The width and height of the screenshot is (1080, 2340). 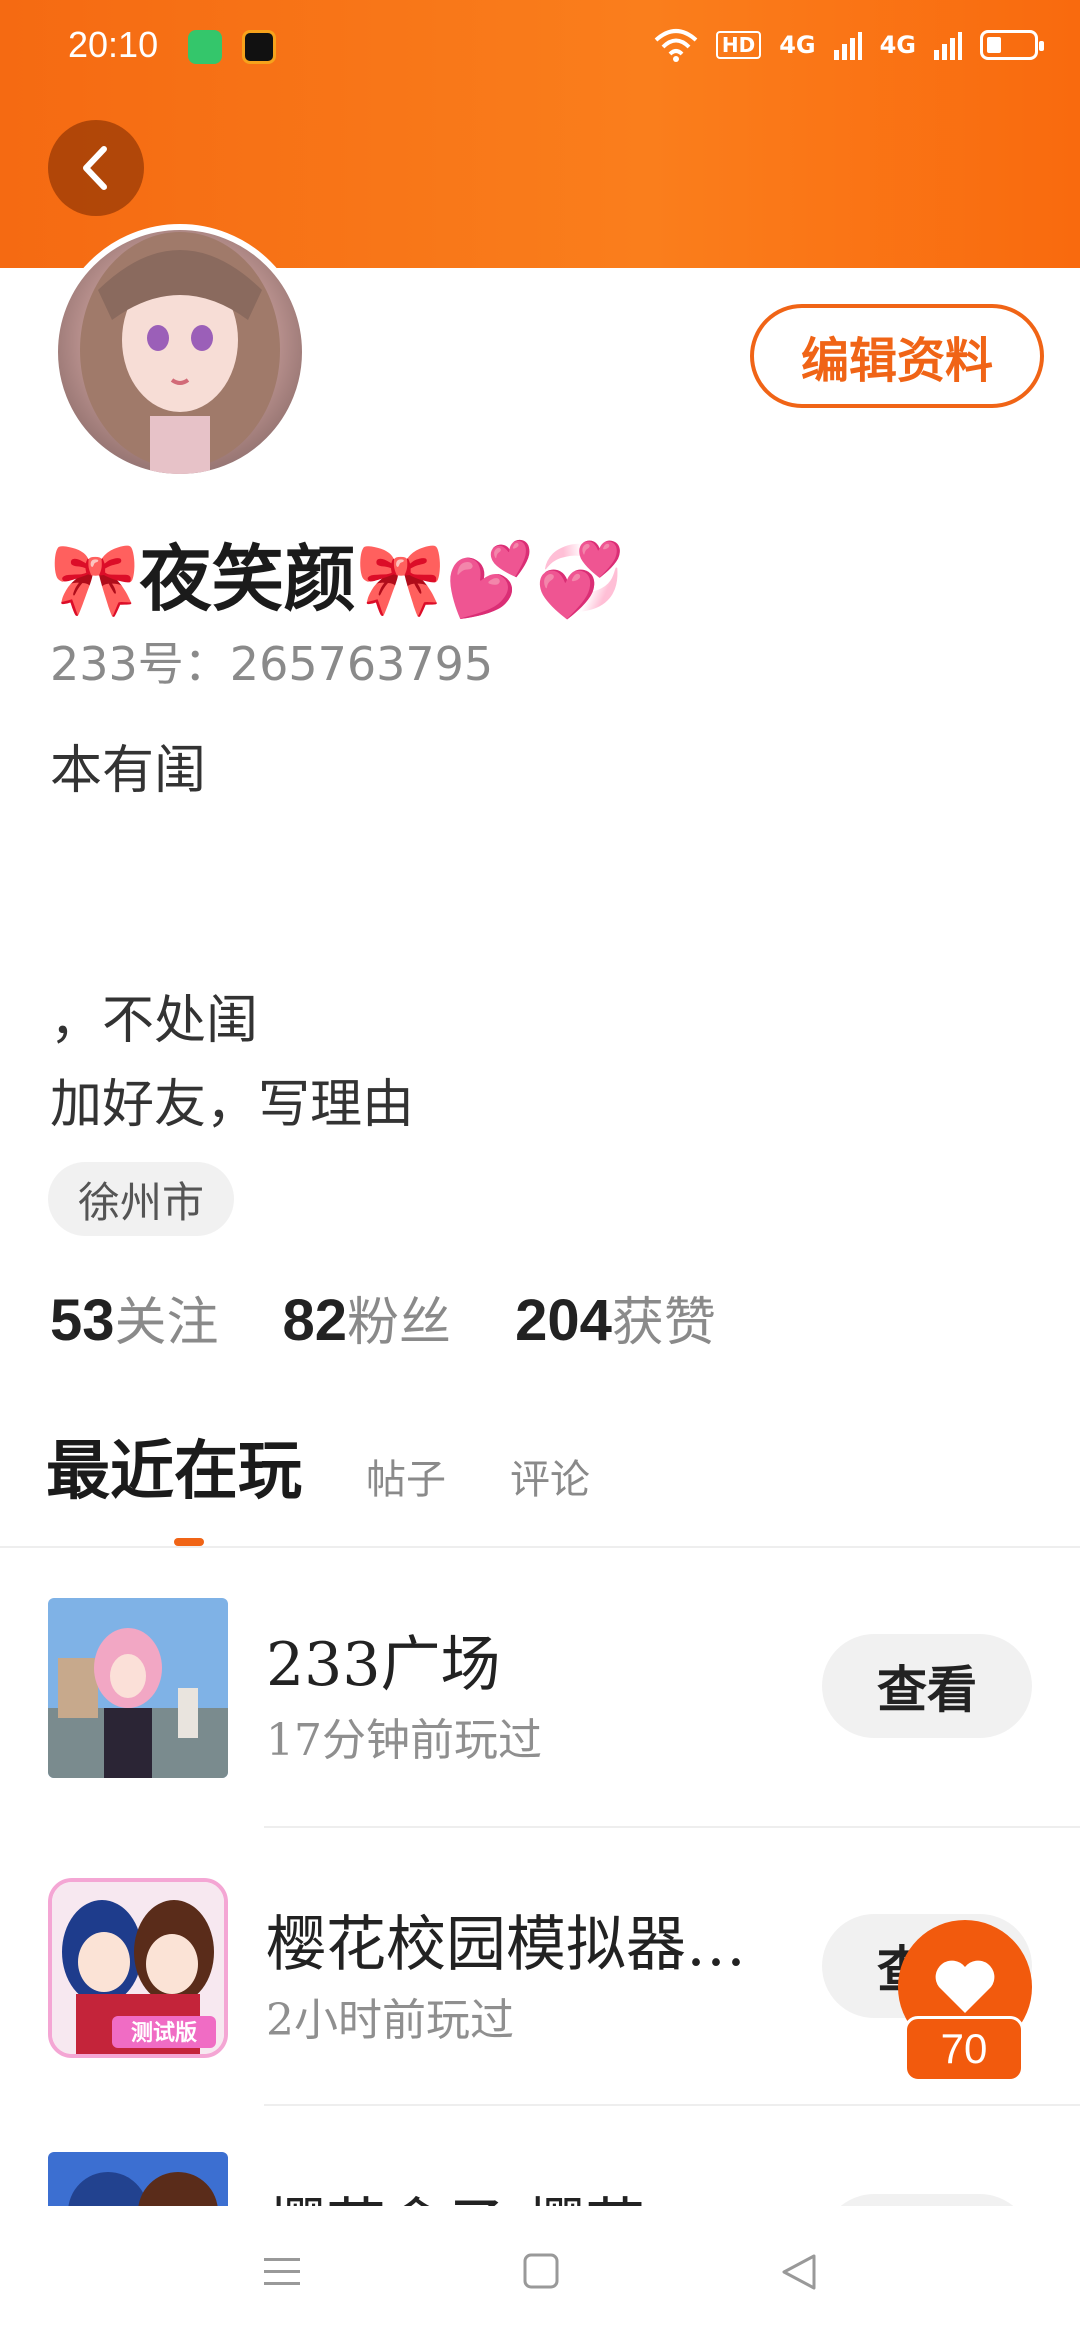 I want to click on app-notification-icon, so click(x=259, y=47).